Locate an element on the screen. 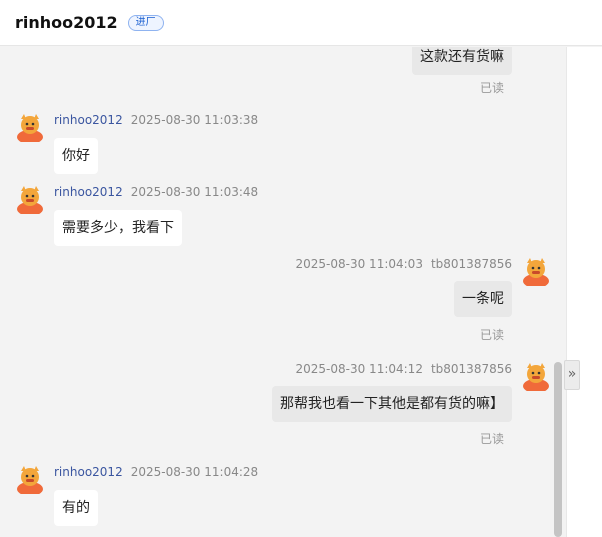 This screenshot has width=602, height=537. message-meta: rinhoo2012 2025-08-30 11:03:38 is located at coordinates (156, 120).